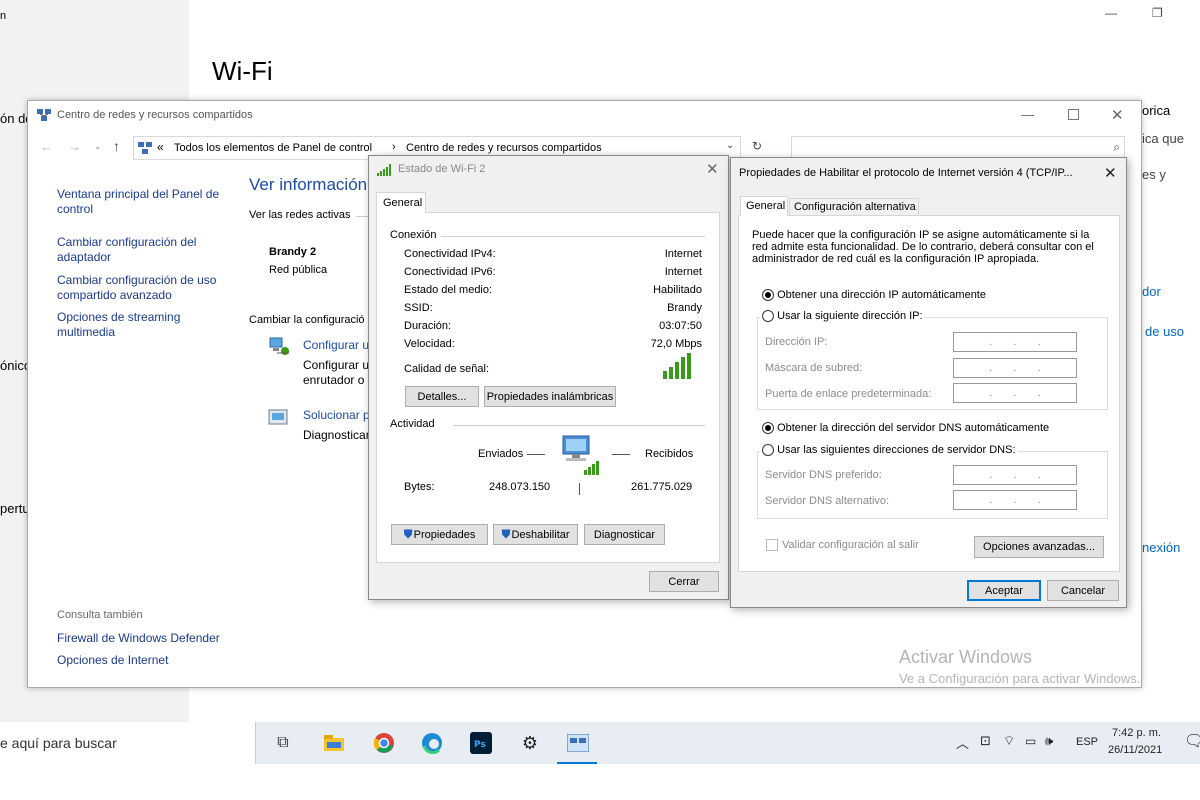 The image size is (1200, 800). Describe the element at coordinates (1135, 750) in the screenshot. I see `clock-date: 26/11/2021` at that location.